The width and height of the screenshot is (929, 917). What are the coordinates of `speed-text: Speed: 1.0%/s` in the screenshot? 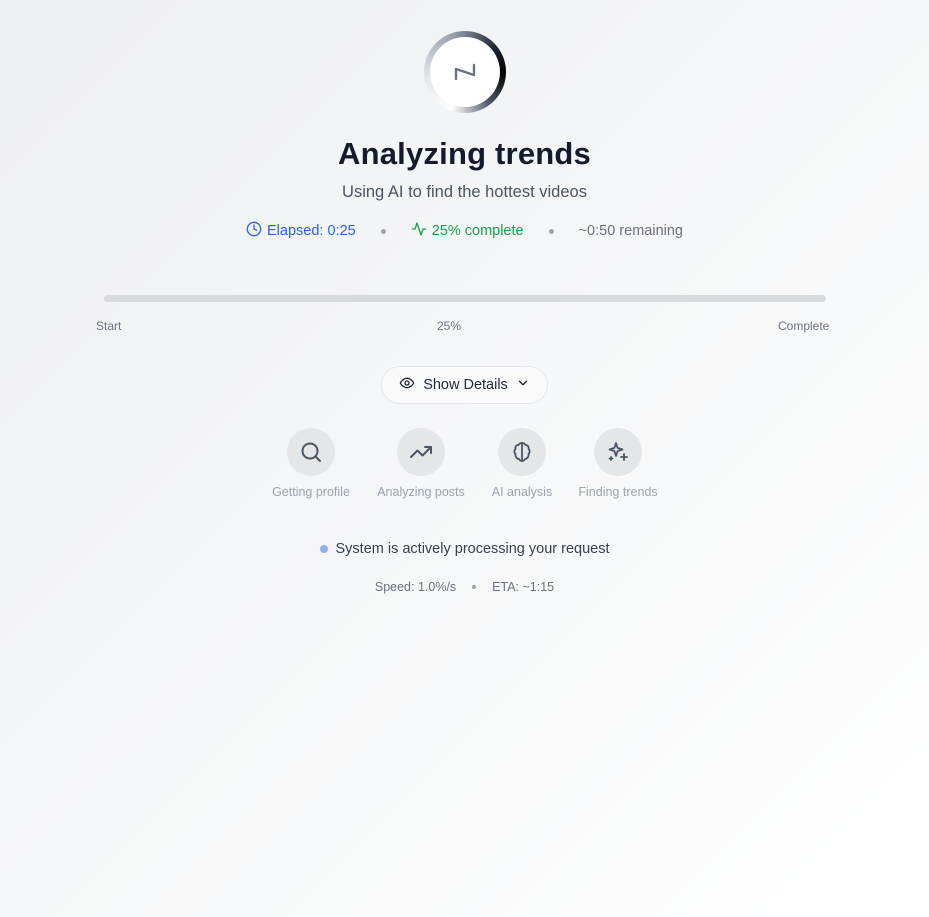 It's located at (415, 587).